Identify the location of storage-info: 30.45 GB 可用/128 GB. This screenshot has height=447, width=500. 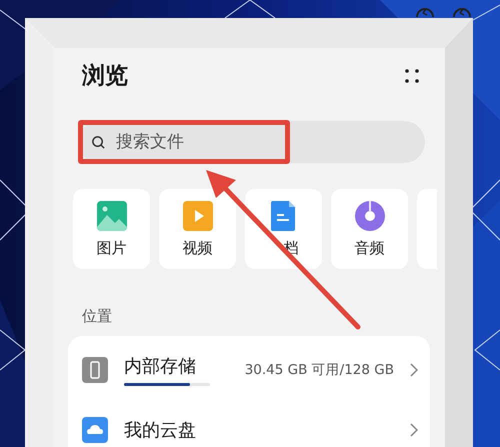
(319, 370).